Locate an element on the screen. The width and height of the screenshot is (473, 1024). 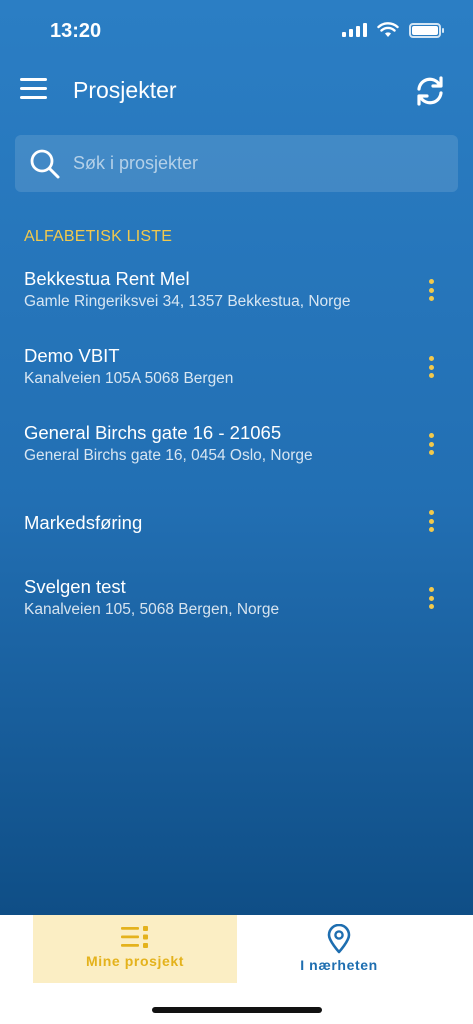
hamburger-menu-button is located at coordinates (33, 90).